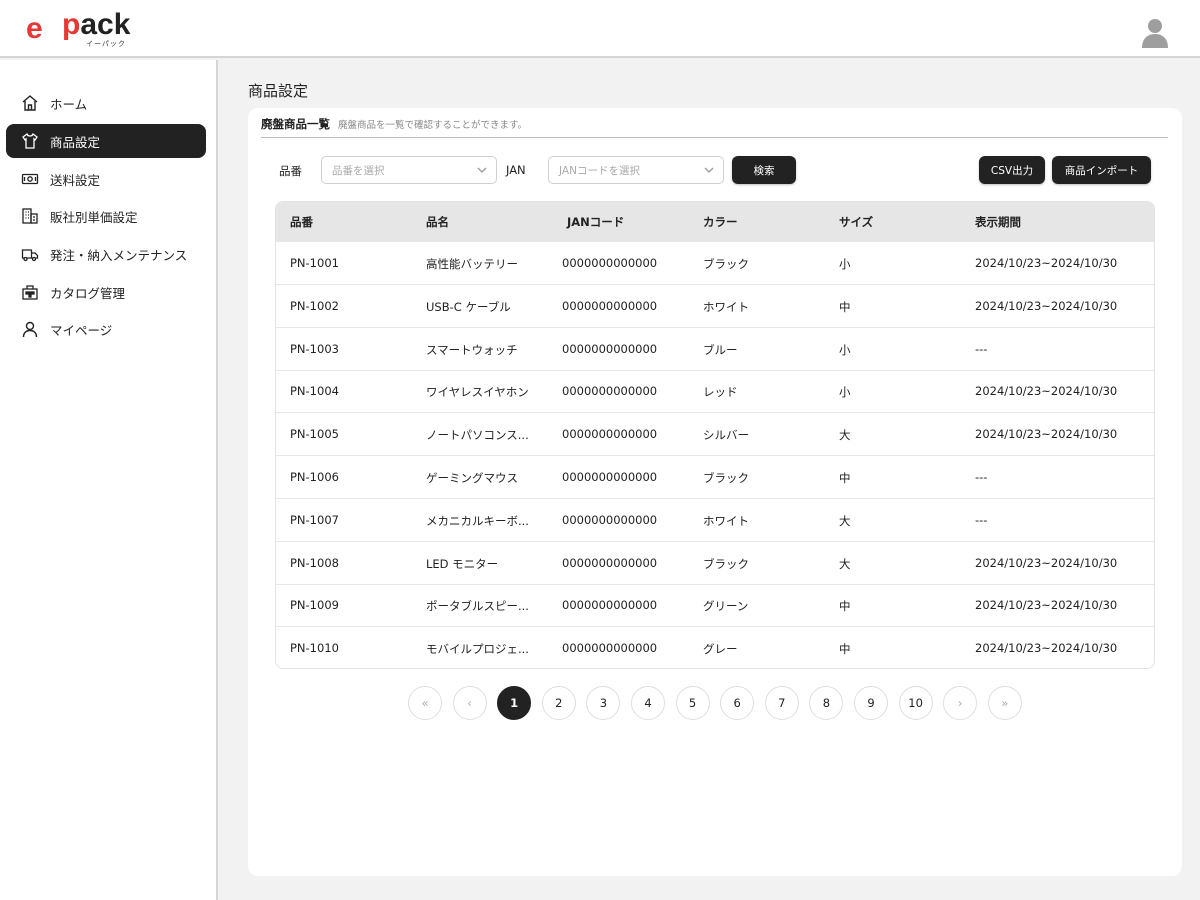 Image resolution: width=1200 pixels, height=900 pixels. Describe the element at coordinates (915, 703) in the screenshot. I see `page-button-10: 10` at that location.